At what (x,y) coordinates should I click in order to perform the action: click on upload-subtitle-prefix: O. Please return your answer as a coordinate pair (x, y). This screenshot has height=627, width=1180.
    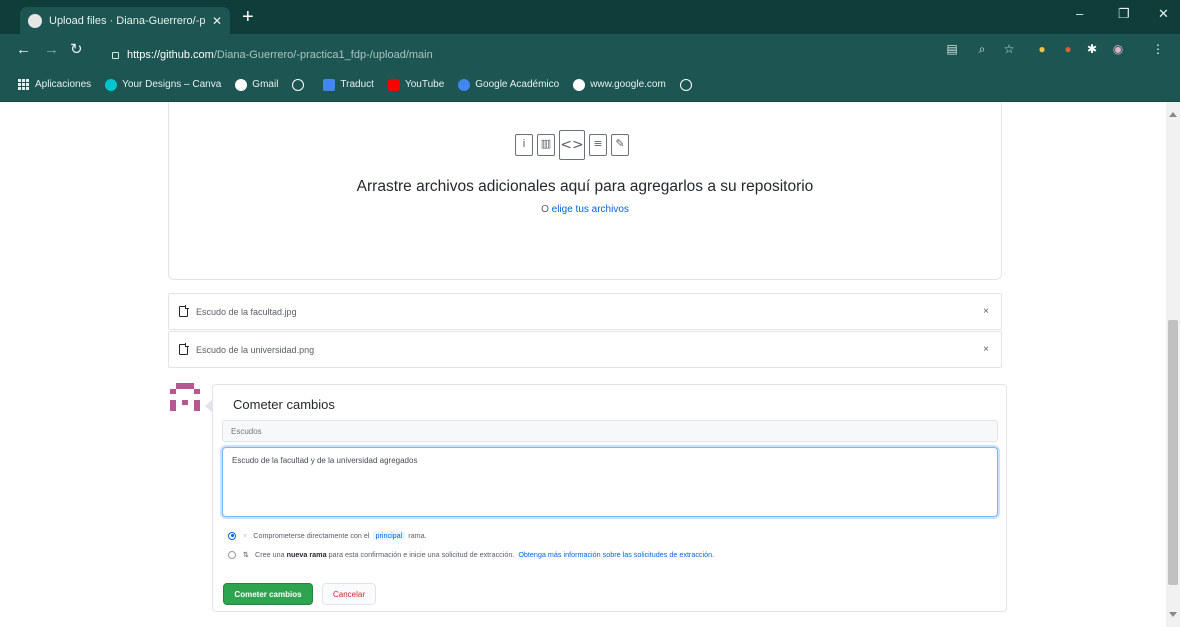
    Looking at the image, I should click on (546, 209).